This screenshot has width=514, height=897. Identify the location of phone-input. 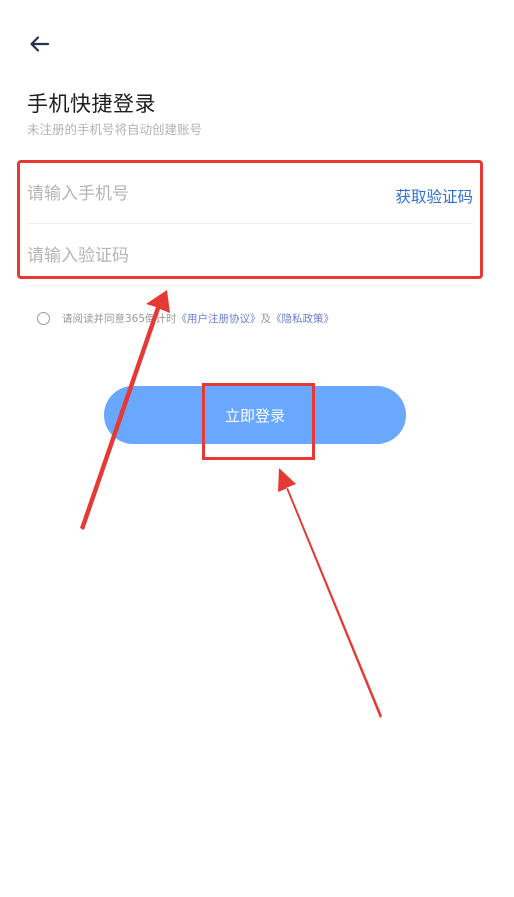
(187, 194).